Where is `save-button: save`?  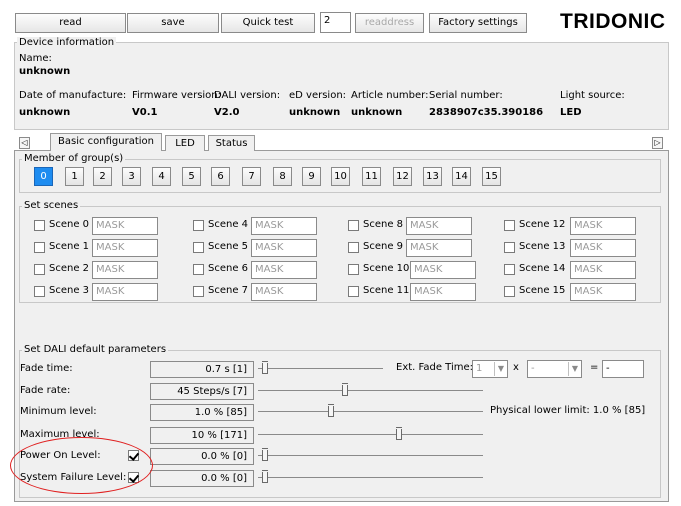
save-button: save is located at coordinates (173, 23).